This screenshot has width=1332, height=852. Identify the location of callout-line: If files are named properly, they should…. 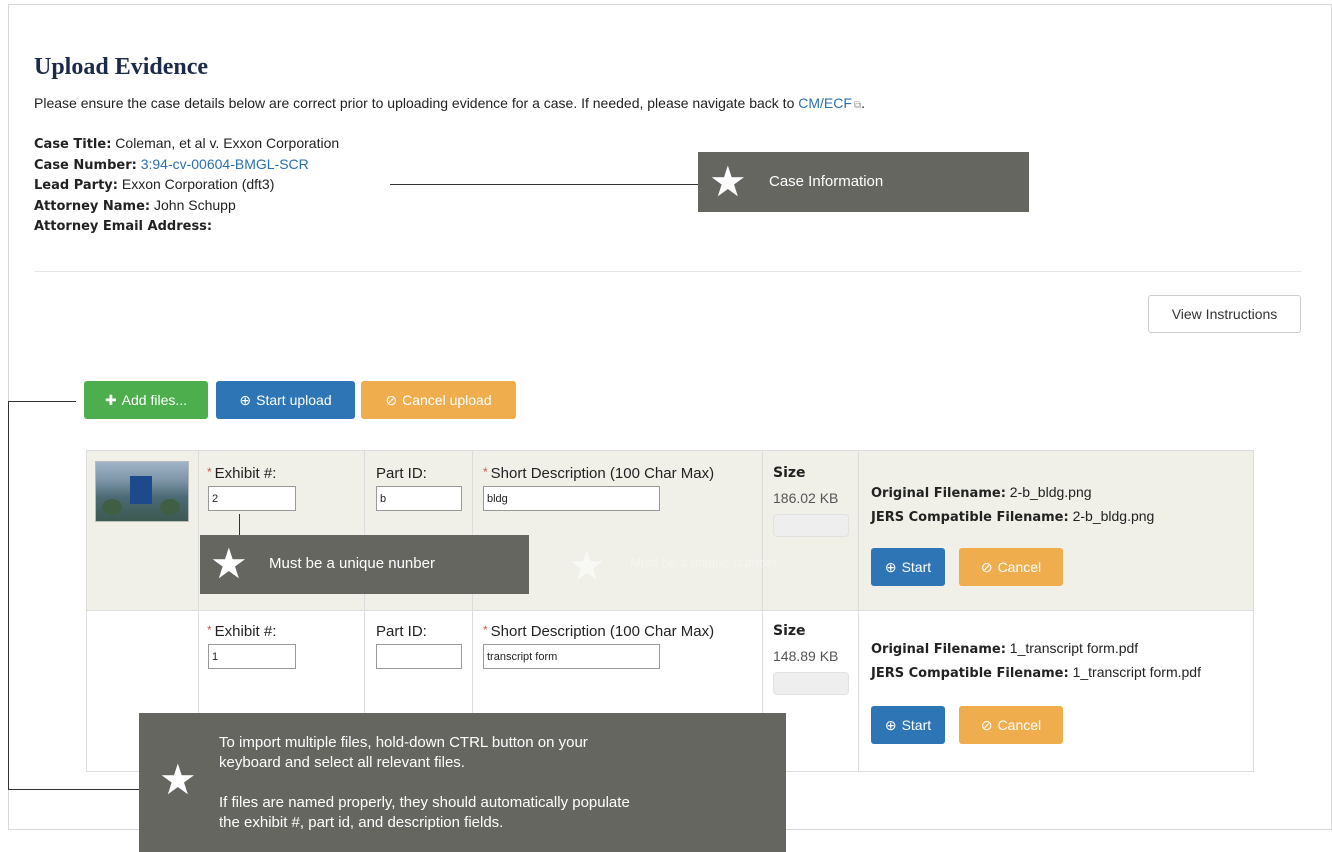
(424, 802).